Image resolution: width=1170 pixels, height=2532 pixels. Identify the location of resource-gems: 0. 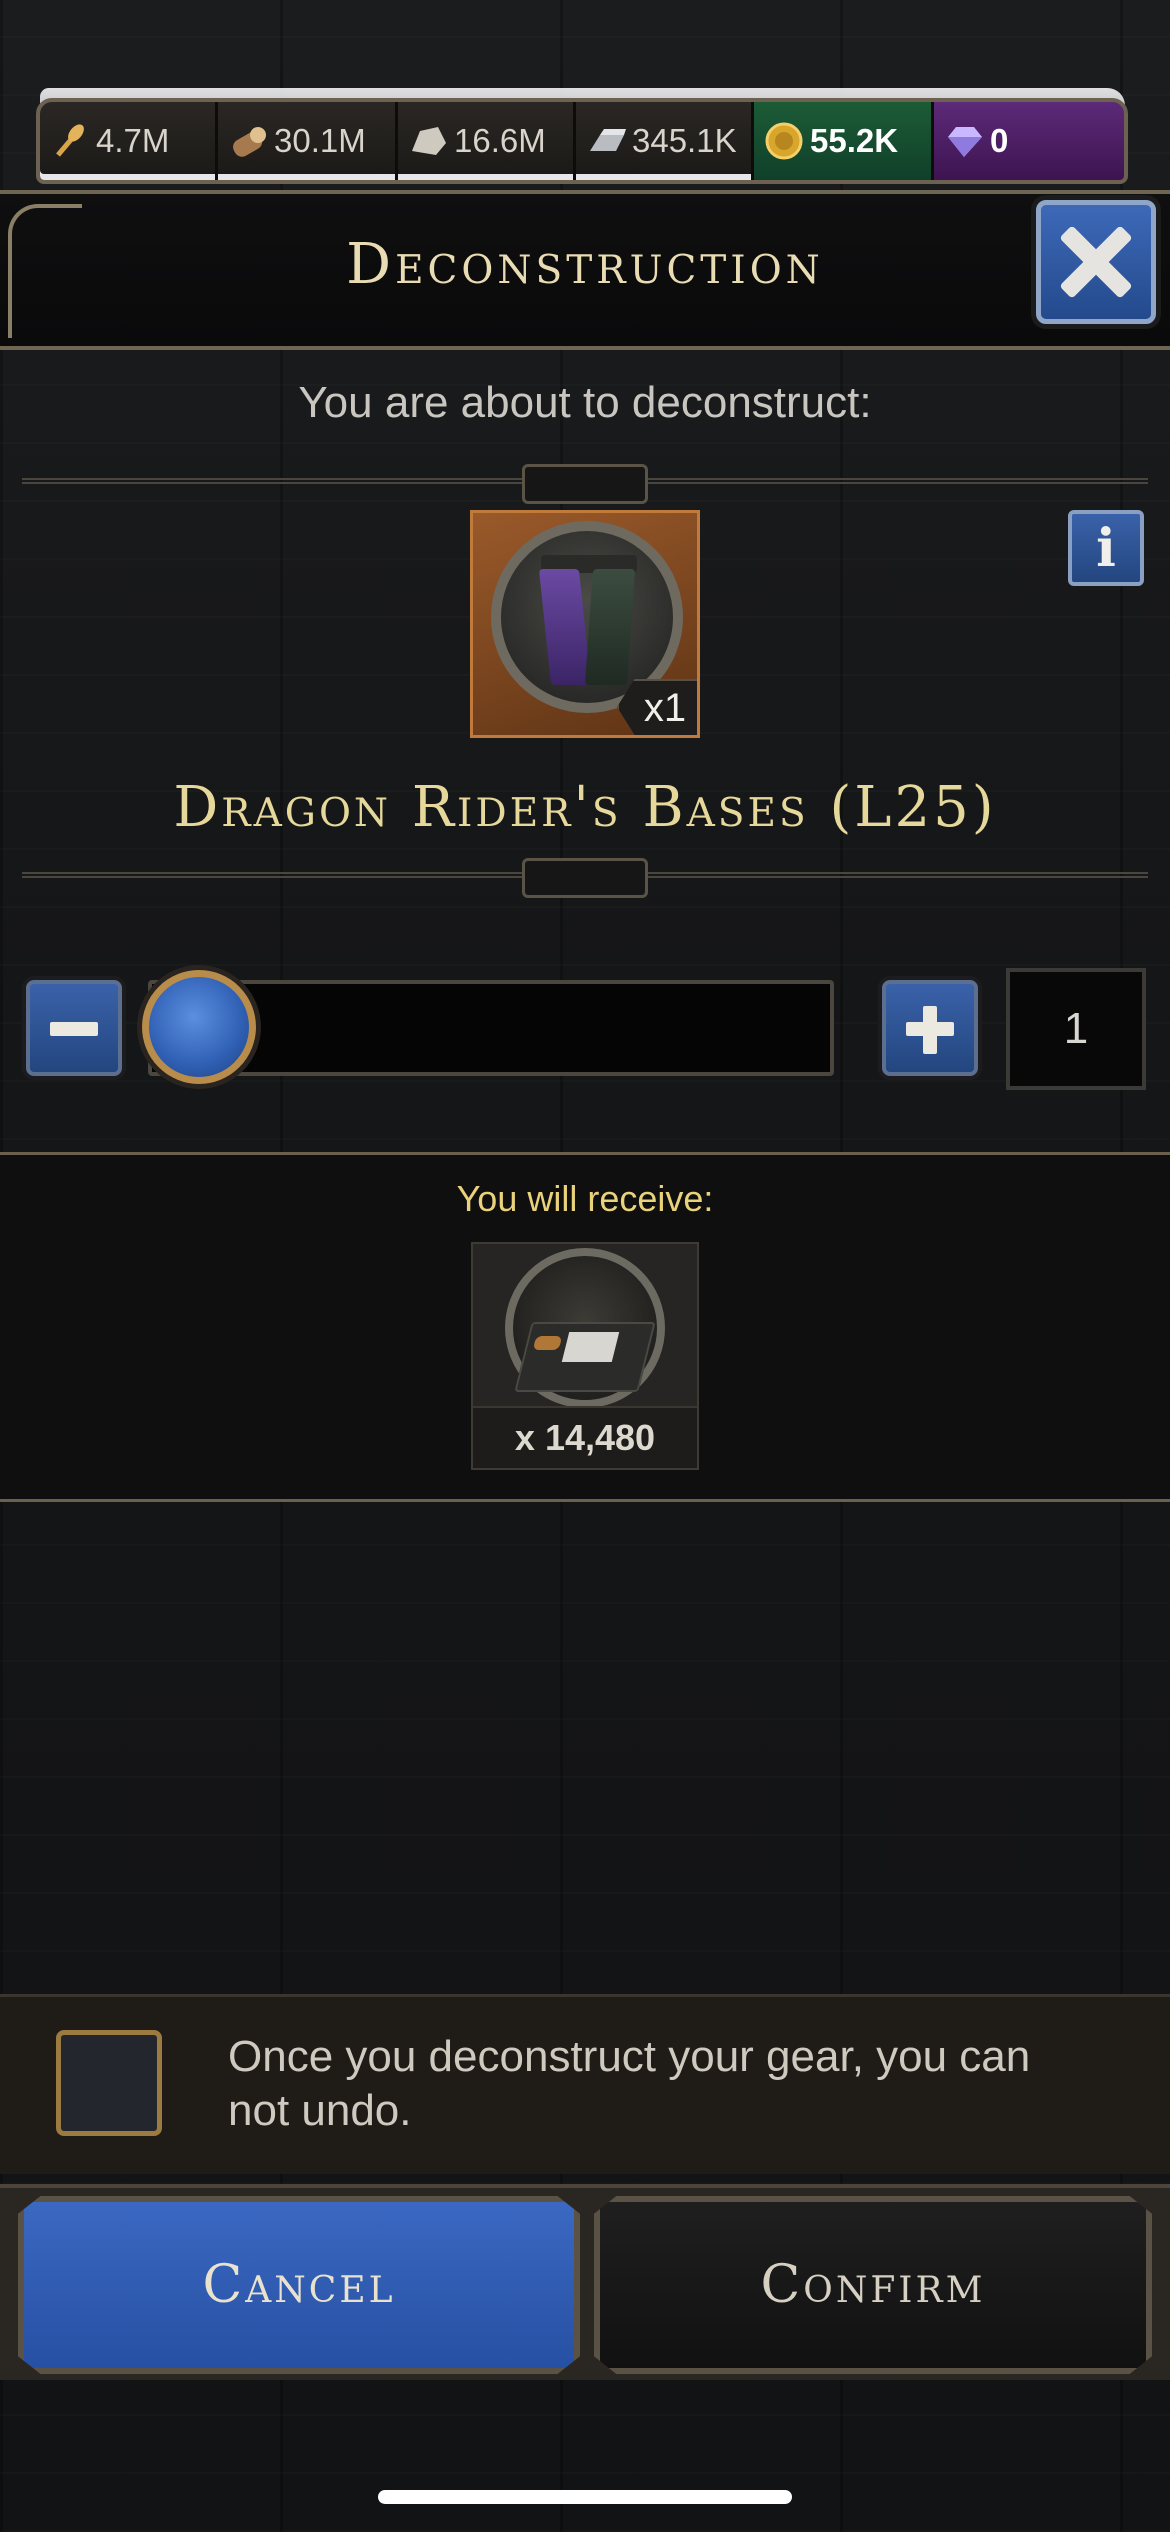
(1029, 141).